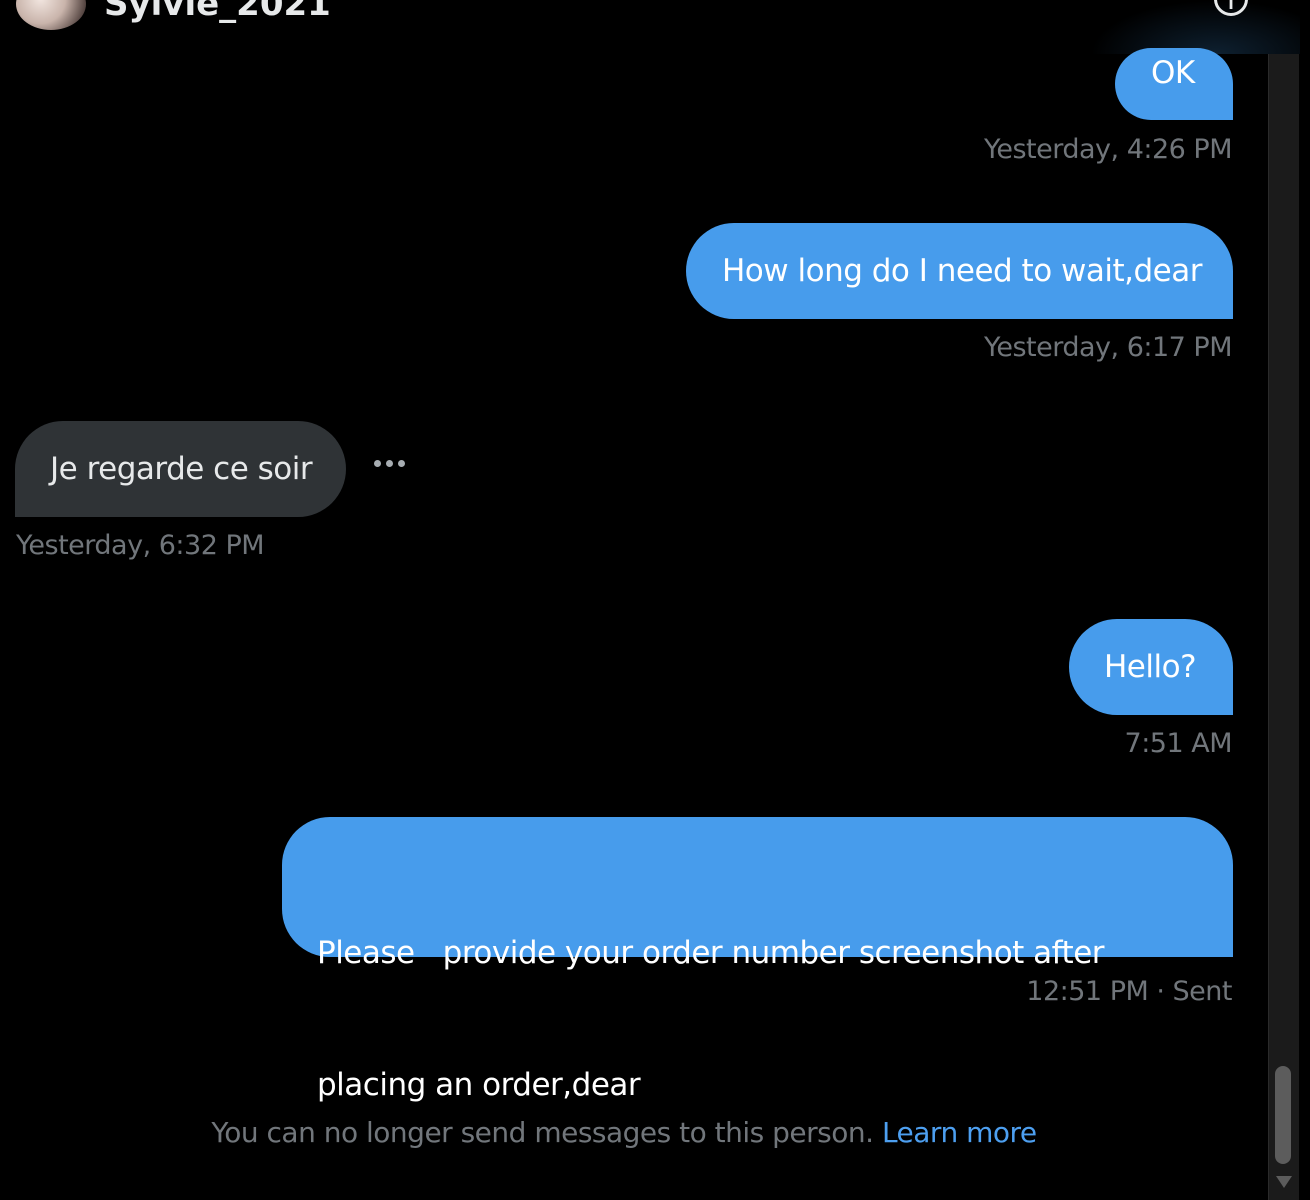 Image resolution: width=1310 pixels, height=1200 pixels. I want to click on message-text-line-2: placing an order,dear, so click(479, 1085).